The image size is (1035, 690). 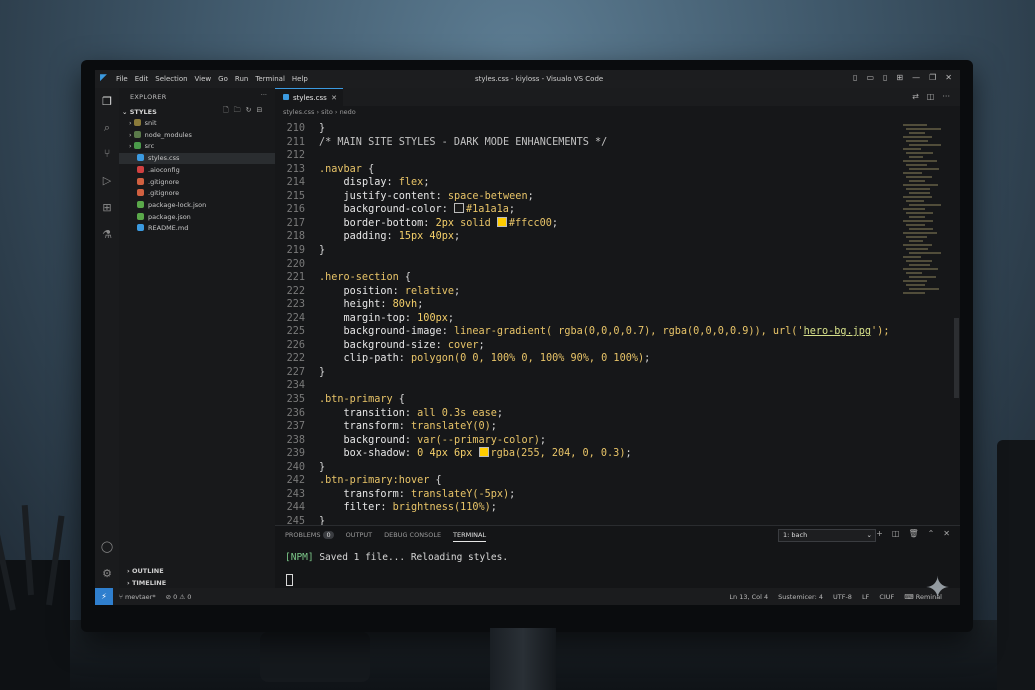 I want to click on kill-terminal-icon: 🗑, so click(x=913, y=533).